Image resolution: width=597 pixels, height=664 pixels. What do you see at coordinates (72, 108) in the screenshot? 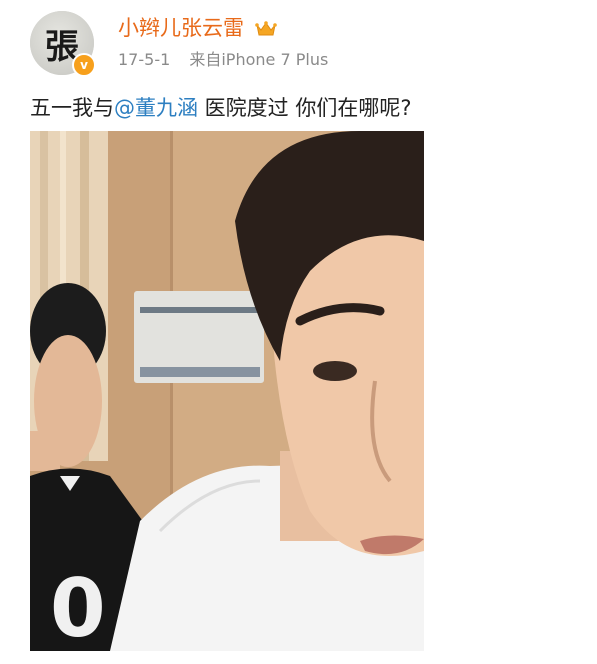
I see `post-text-before: 五一我与` at bounding box center [72, 108].